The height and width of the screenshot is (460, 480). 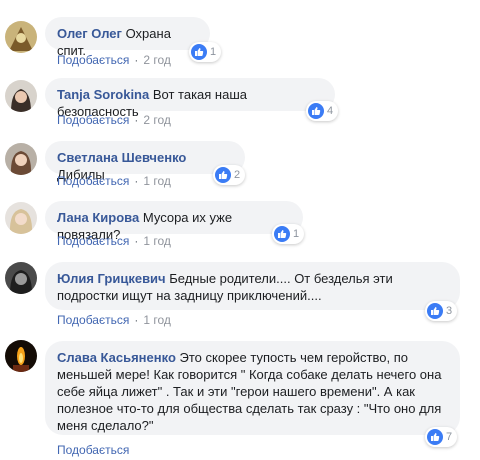 I want to click on reaction-count: 7, so click(x=441, y=437).